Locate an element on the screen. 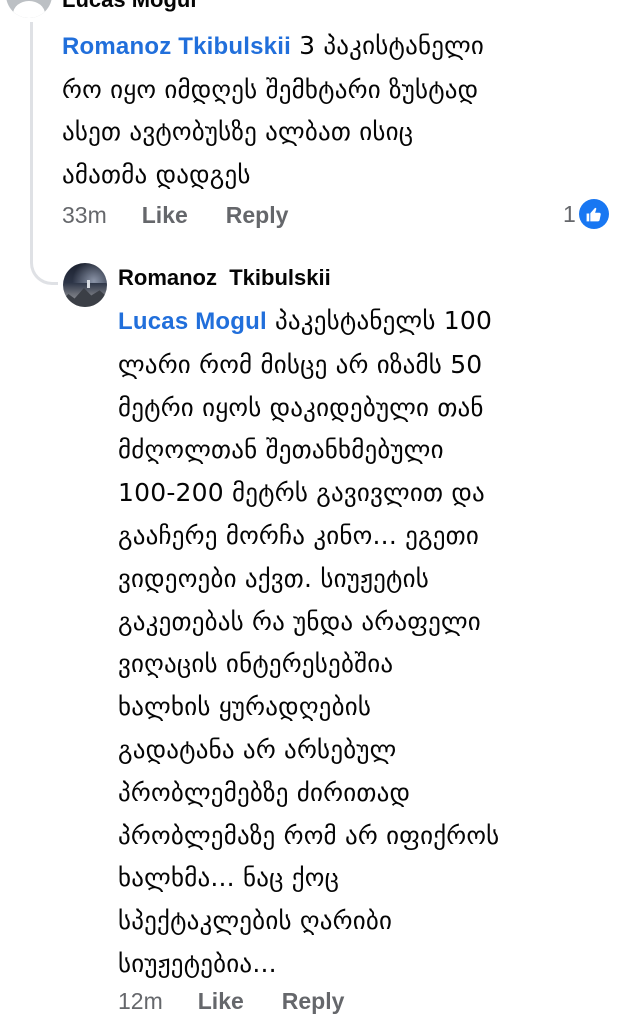  default-avatar-body is located at coordinates (29, 9).